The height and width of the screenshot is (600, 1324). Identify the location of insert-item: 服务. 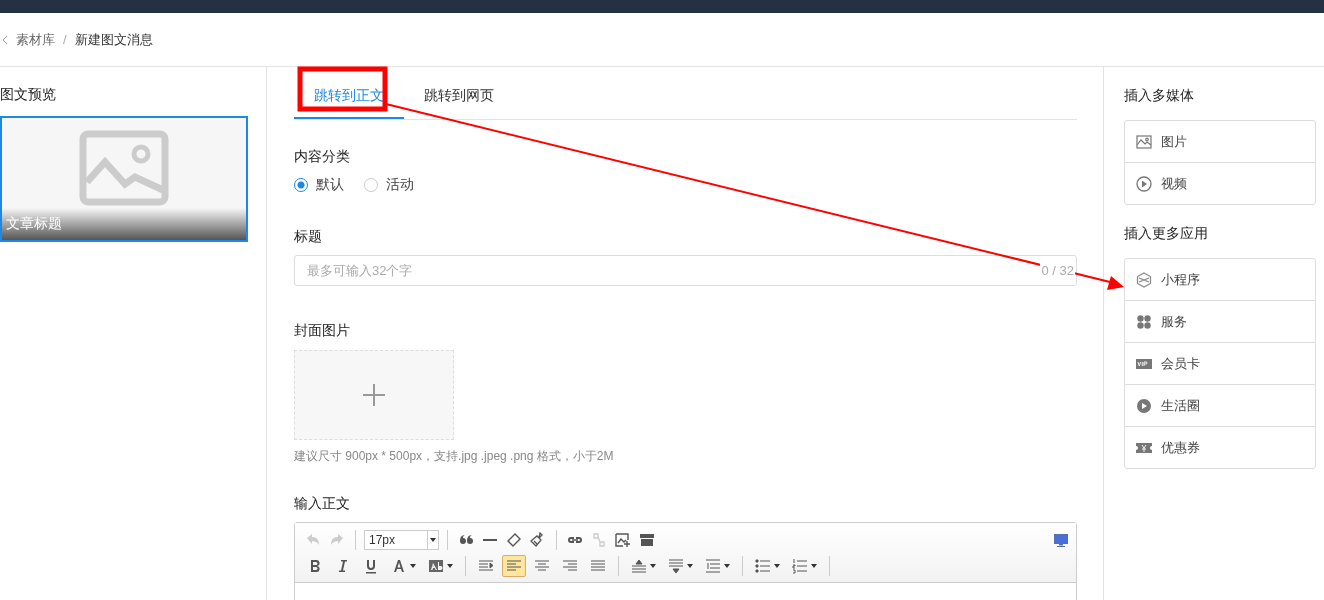
(1220, 321).